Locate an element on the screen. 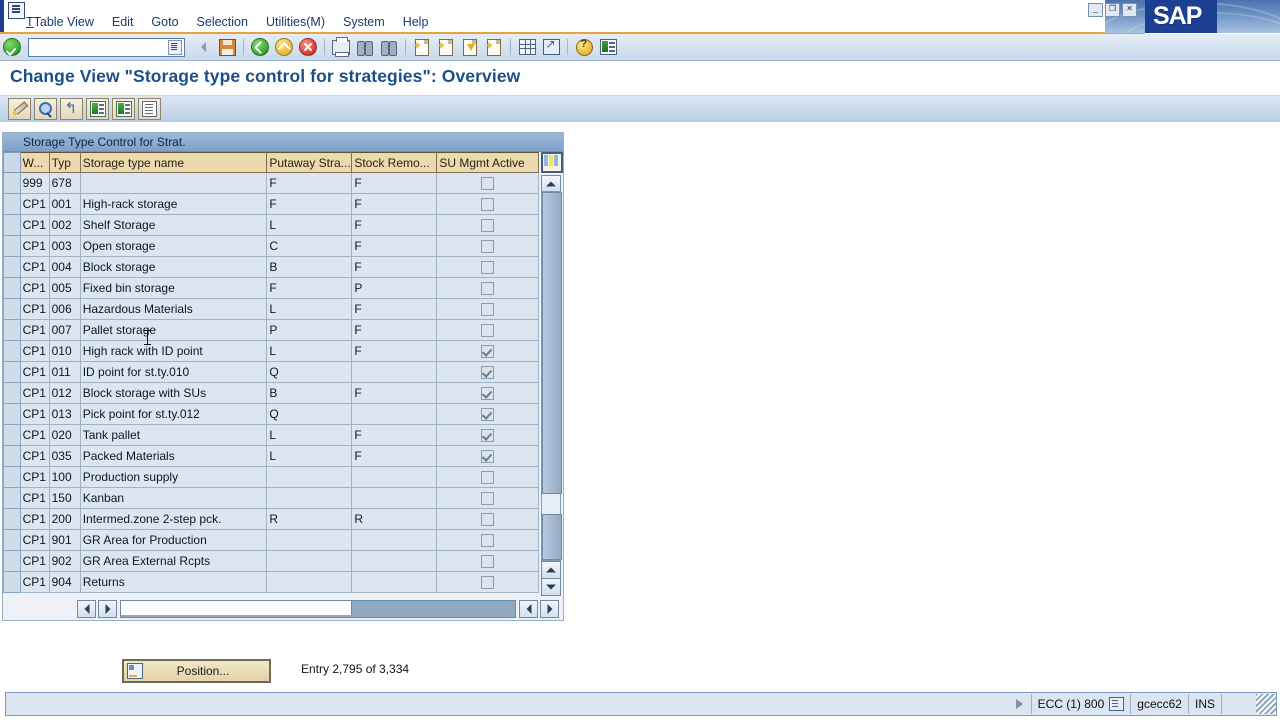 The image size is (1280, 720). cell-storage-type-name: Shelf Storage is located at coordinates (173, 225).